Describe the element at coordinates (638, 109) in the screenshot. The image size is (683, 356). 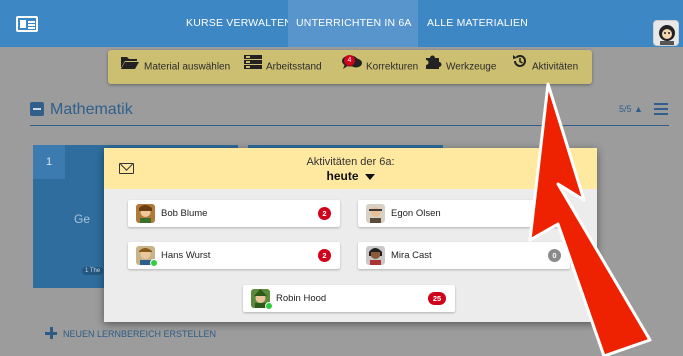
I see `user-icon: ▲` at that location.